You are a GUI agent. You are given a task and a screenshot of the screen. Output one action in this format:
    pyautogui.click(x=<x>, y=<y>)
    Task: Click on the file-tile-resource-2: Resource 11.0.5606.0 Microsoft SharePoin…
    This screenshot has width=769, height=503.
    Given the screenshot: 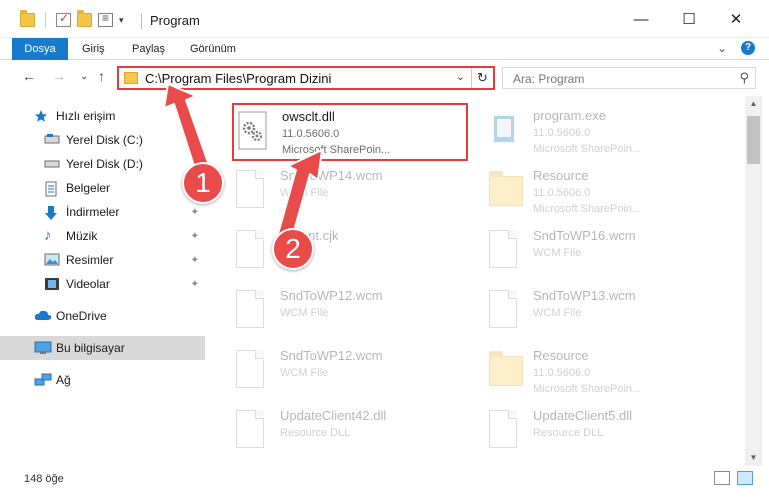 What is the action you would take?
    pyautogui.click(x=601, y=372)
    